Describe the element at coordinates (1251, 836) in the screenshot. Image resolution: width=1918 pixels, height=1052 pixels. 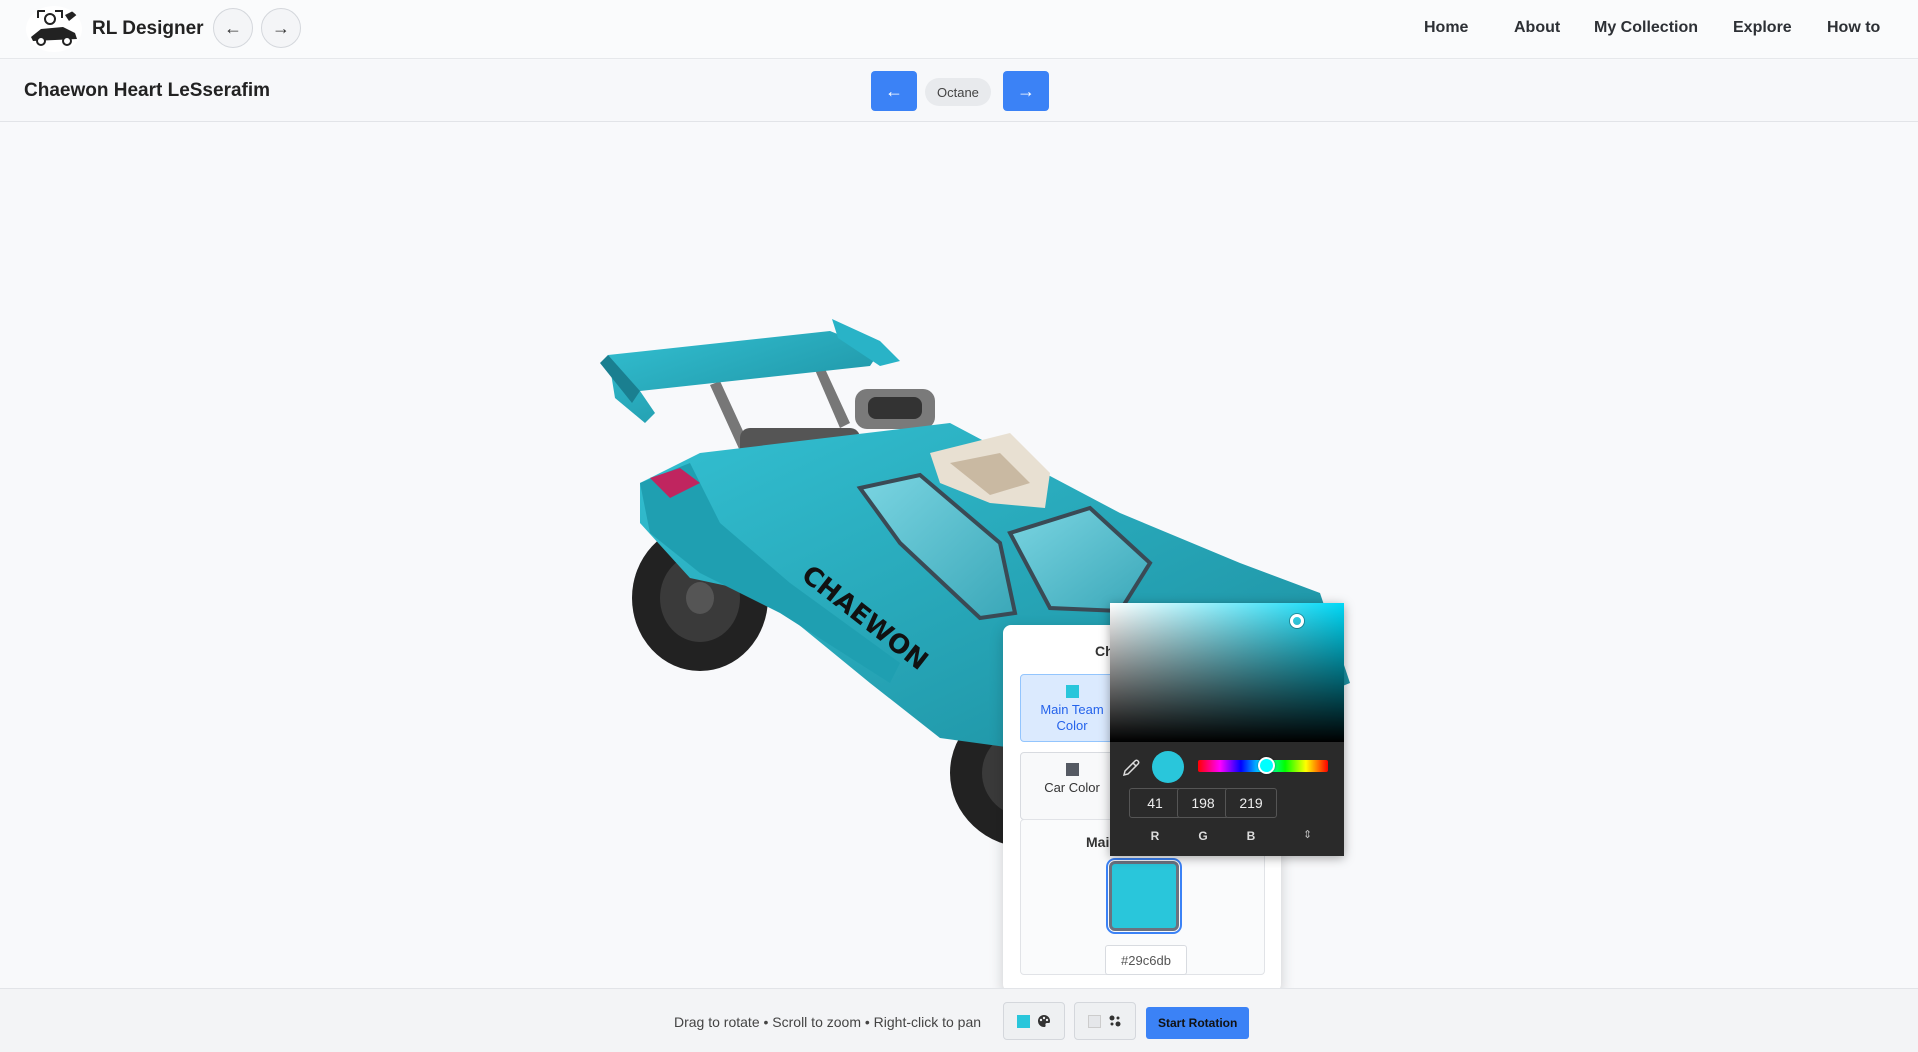
I see `blue-label: B` at that location.